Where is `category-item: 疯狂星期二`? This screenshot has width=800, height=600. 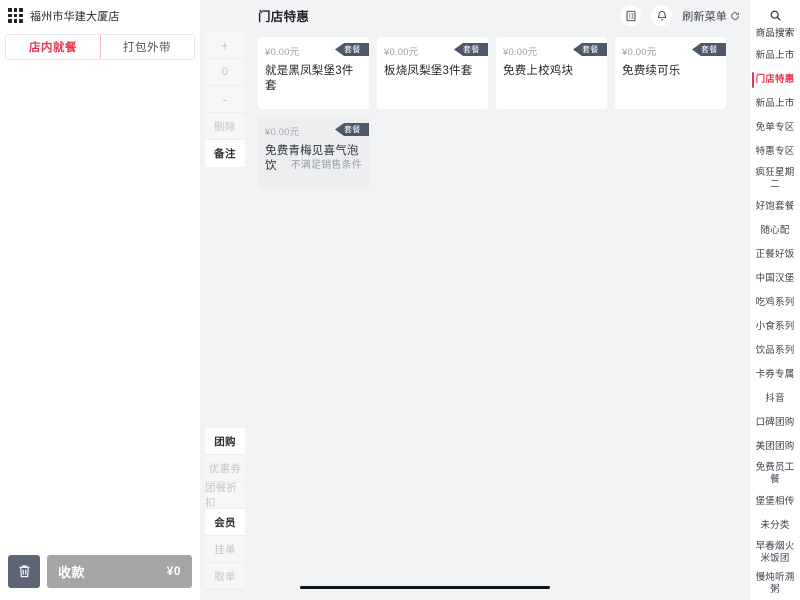 category-item: 疯狂星期二 is located at coordinates (775, 179).